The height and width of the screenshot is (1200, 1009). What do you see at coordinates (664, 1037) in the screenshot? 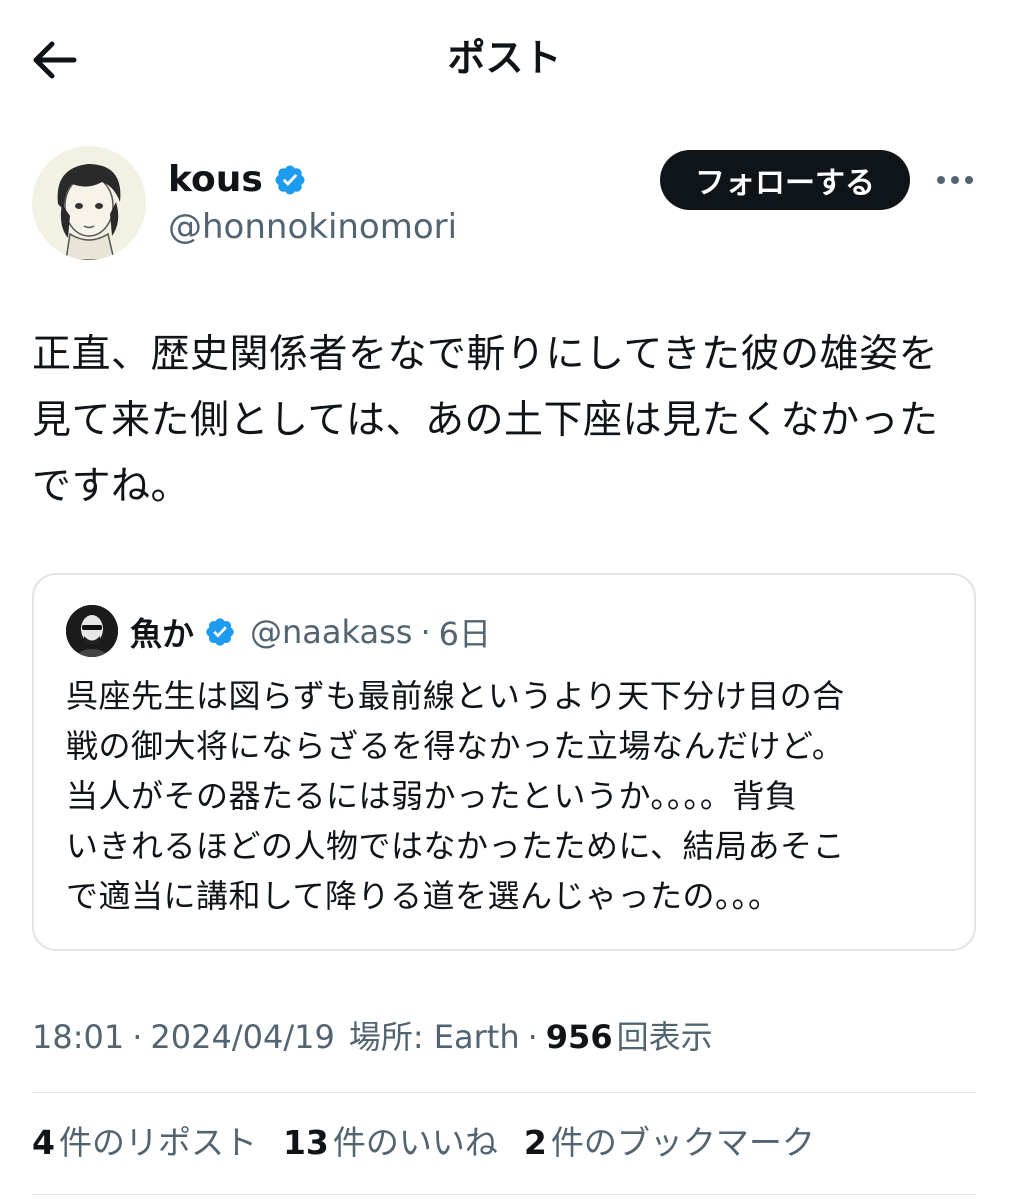
I see `views-label: 回表示` at bounding box center [664, 1037].